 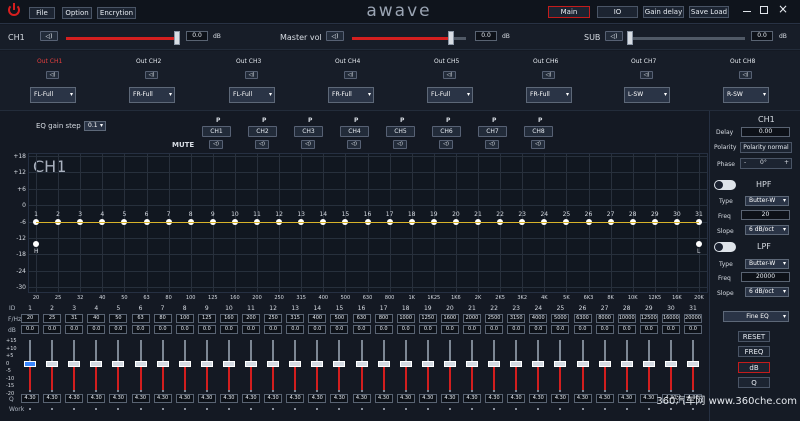 I want to click on minimize-icon, so click(x=747, y=11).